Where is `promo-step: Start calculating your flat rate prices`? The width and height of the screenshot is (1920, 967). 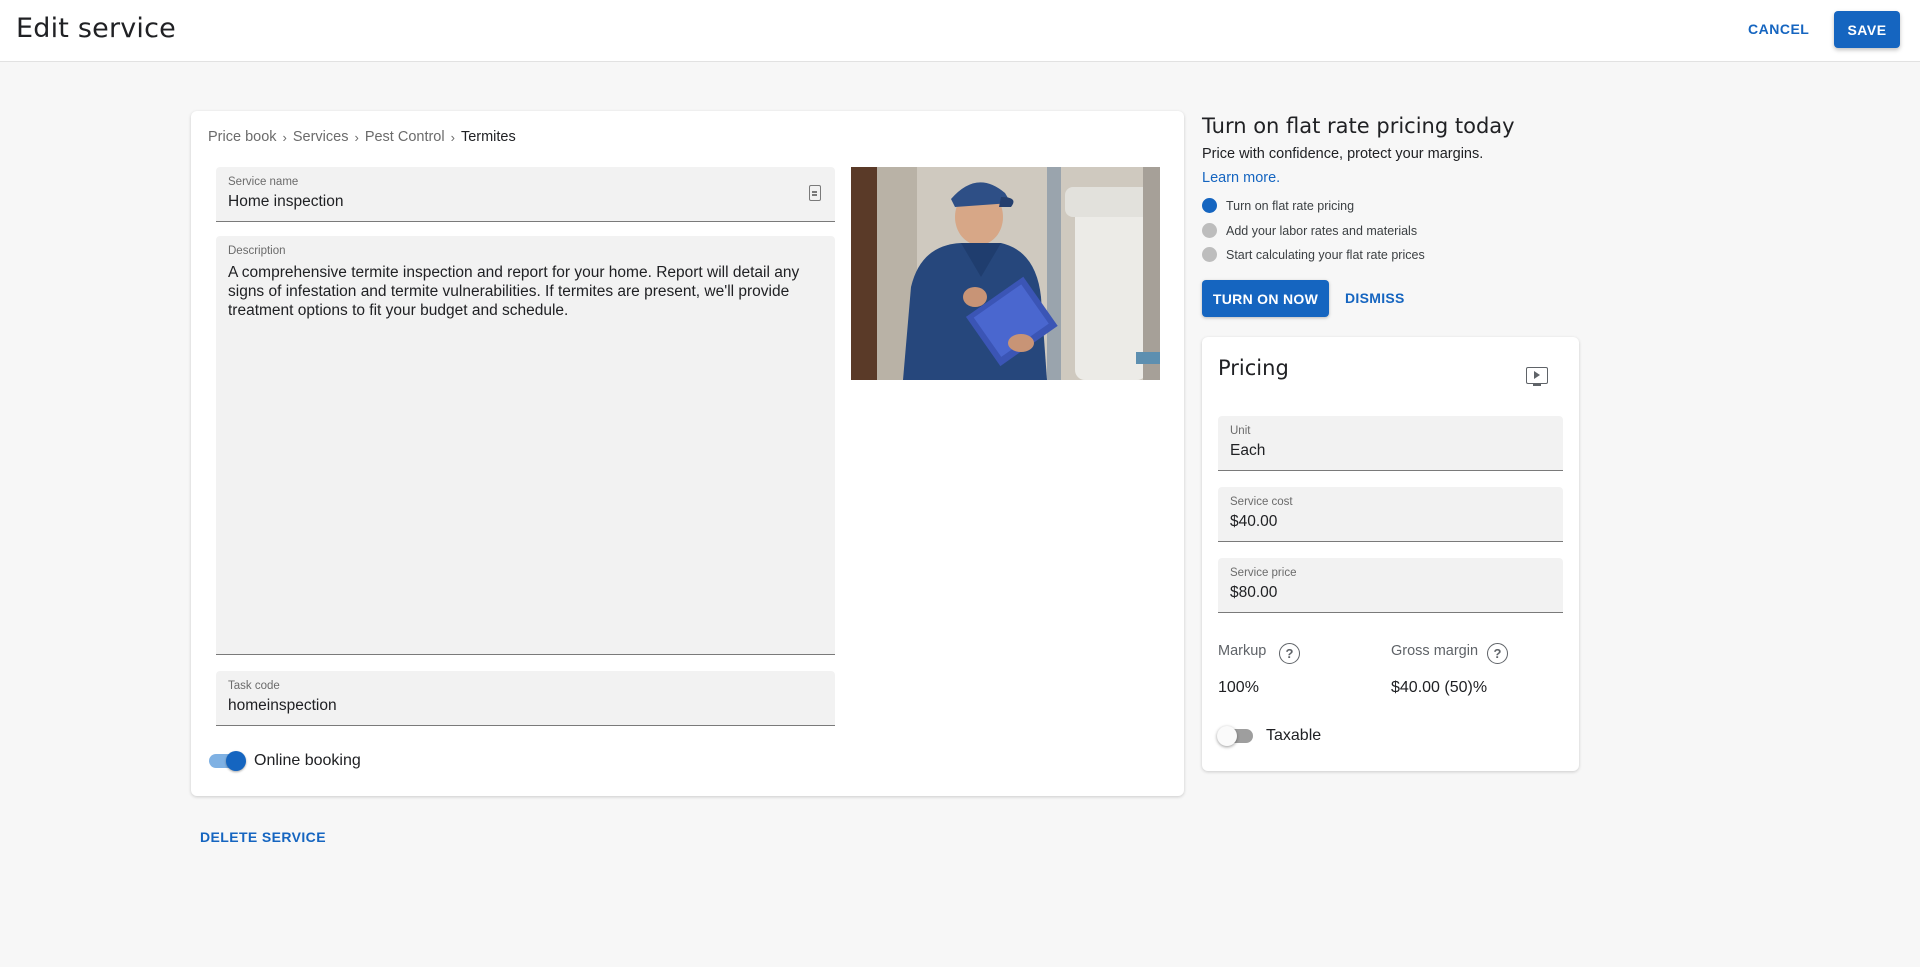 promo-step: Start calculating your flat rate prices is located at coordinates (1313, 254).